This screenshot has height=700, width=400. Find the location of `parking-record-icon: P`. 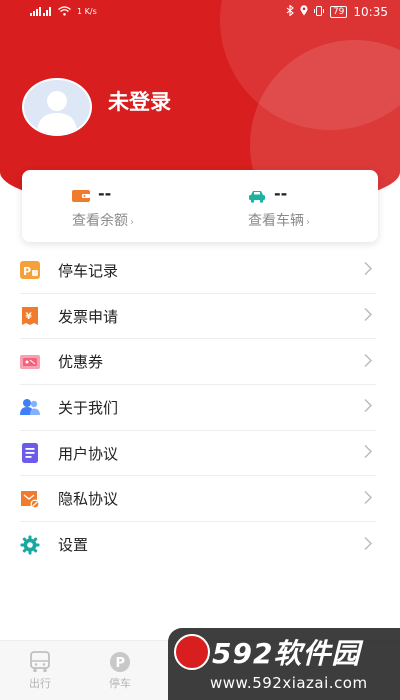

parking-record-icon: P is located at coordinates (30, 270).